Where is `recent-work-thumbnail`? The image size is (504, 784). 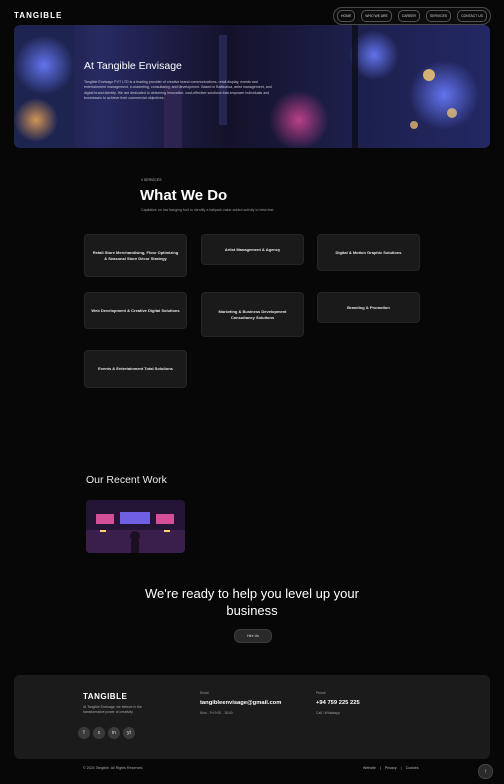
recent-work-thumbnail is located at coordinates (135, 526).